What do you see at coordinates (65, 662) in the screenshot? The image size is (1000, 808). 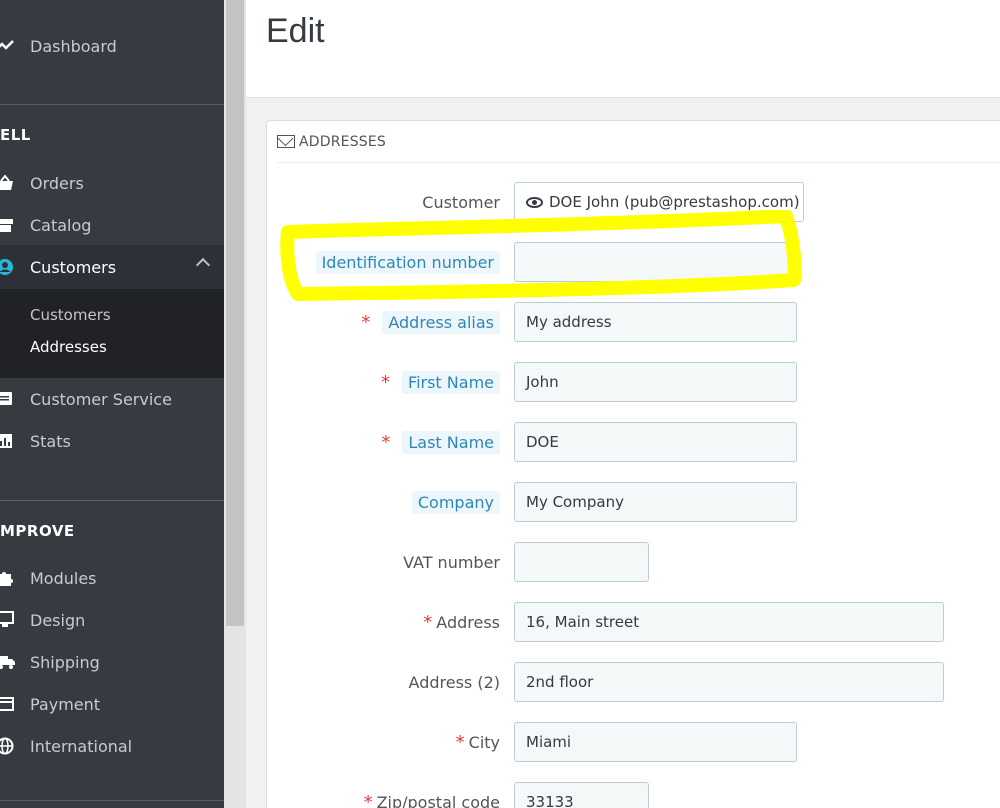 I see `sidebar-item-label: Shipping` at bounding box center [65, 662].